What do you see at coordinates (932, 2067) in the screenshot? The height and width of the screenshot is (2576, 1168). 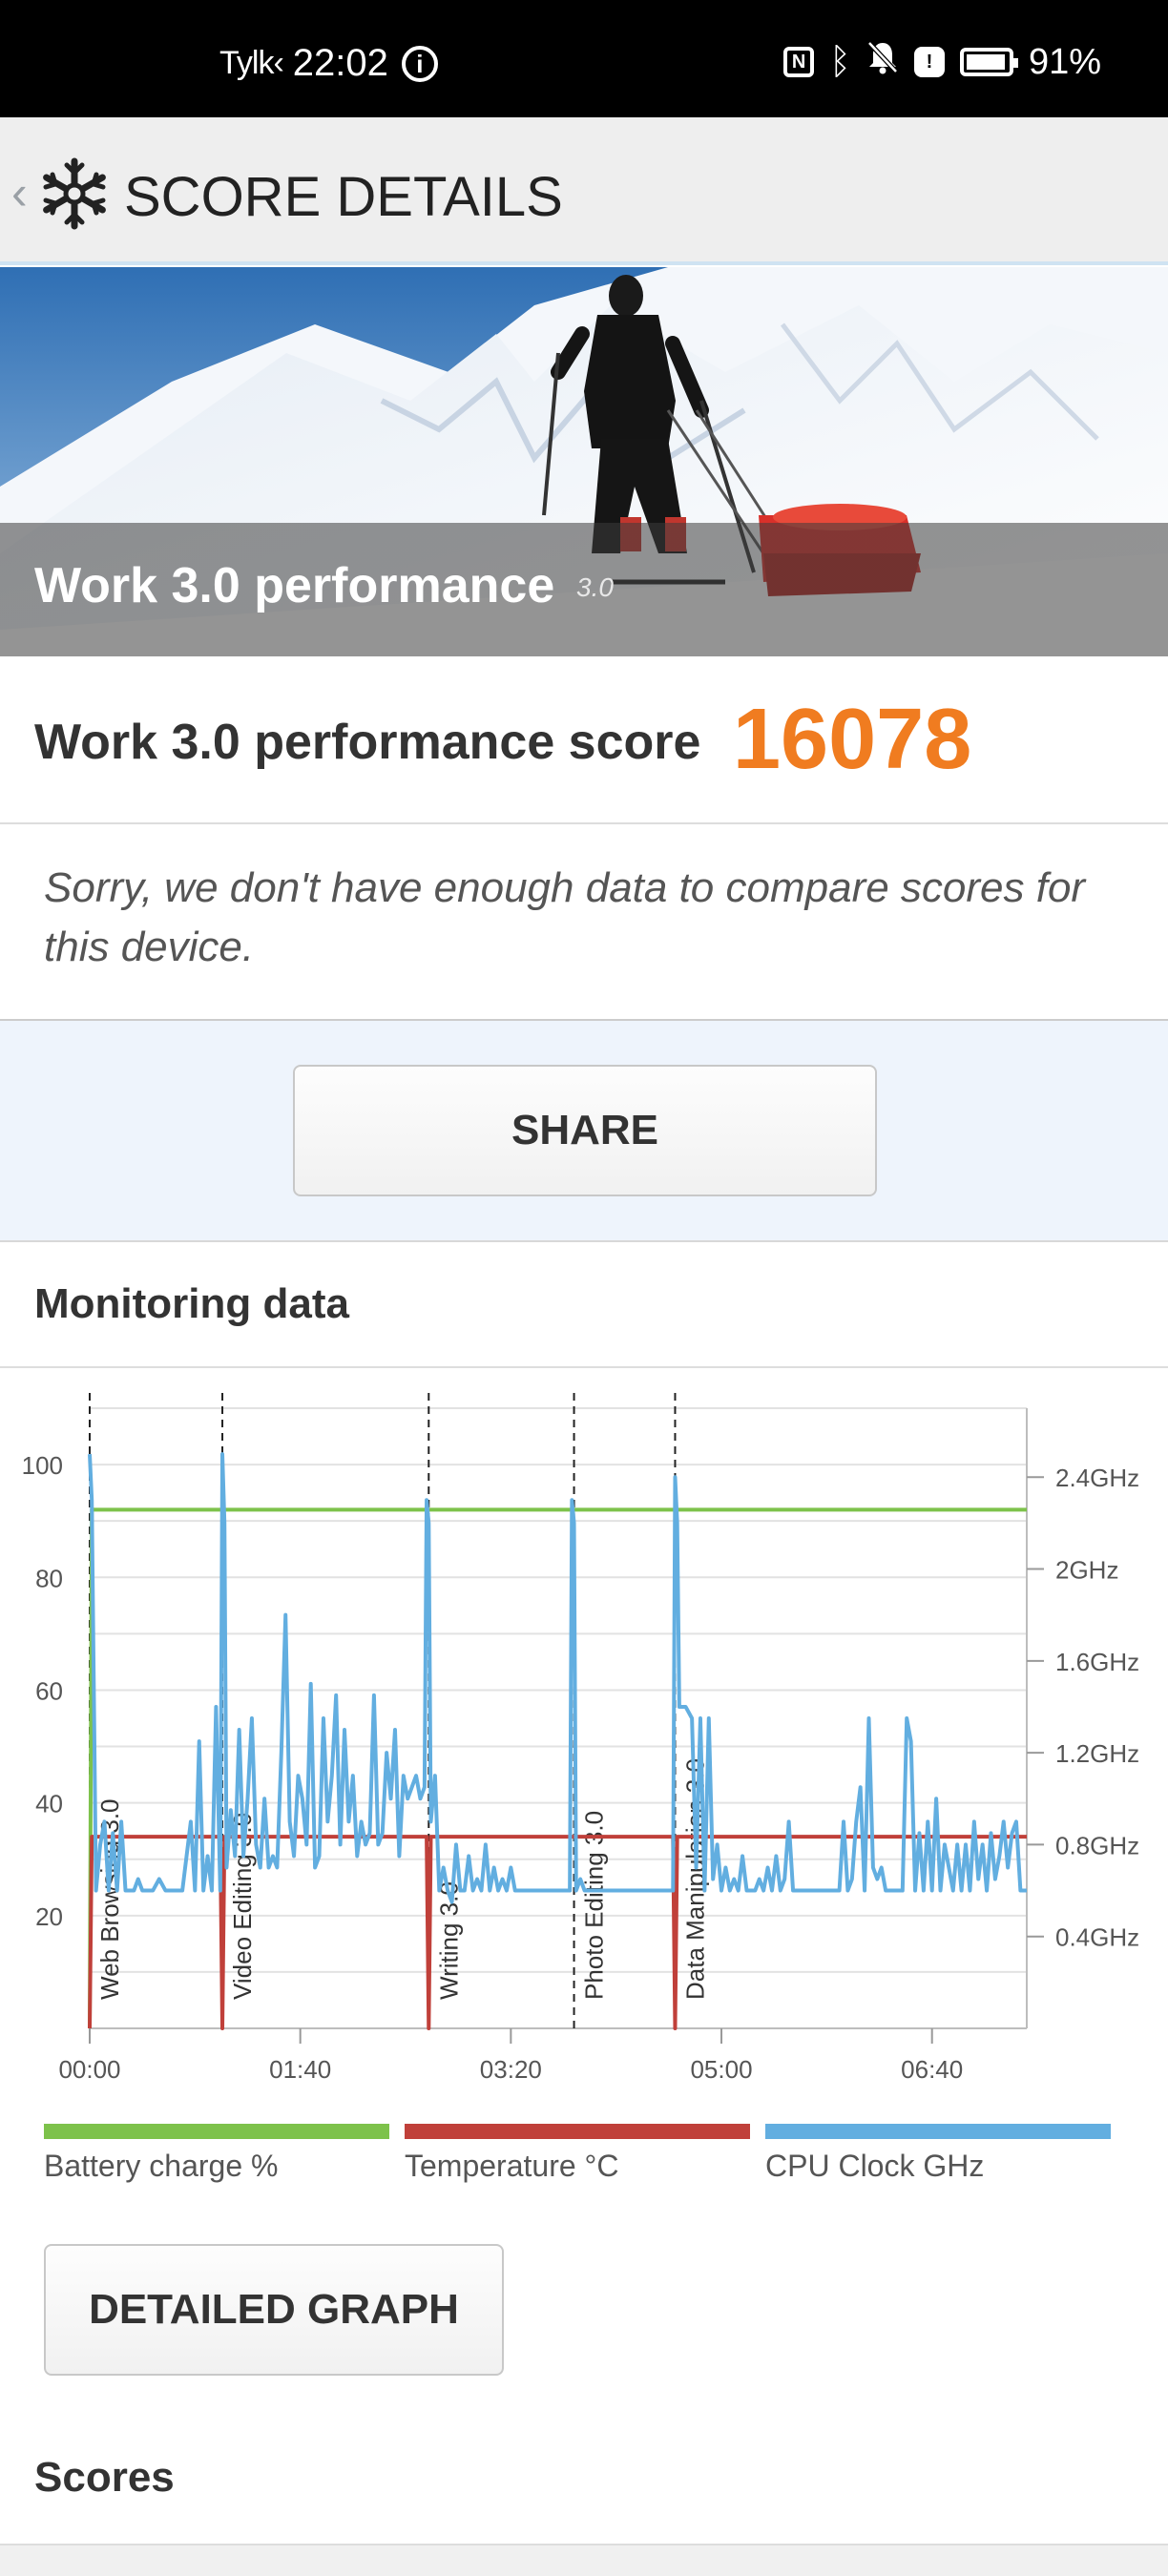 I see `x-tick-label: 06:40` at bounding box center [932, 2067].